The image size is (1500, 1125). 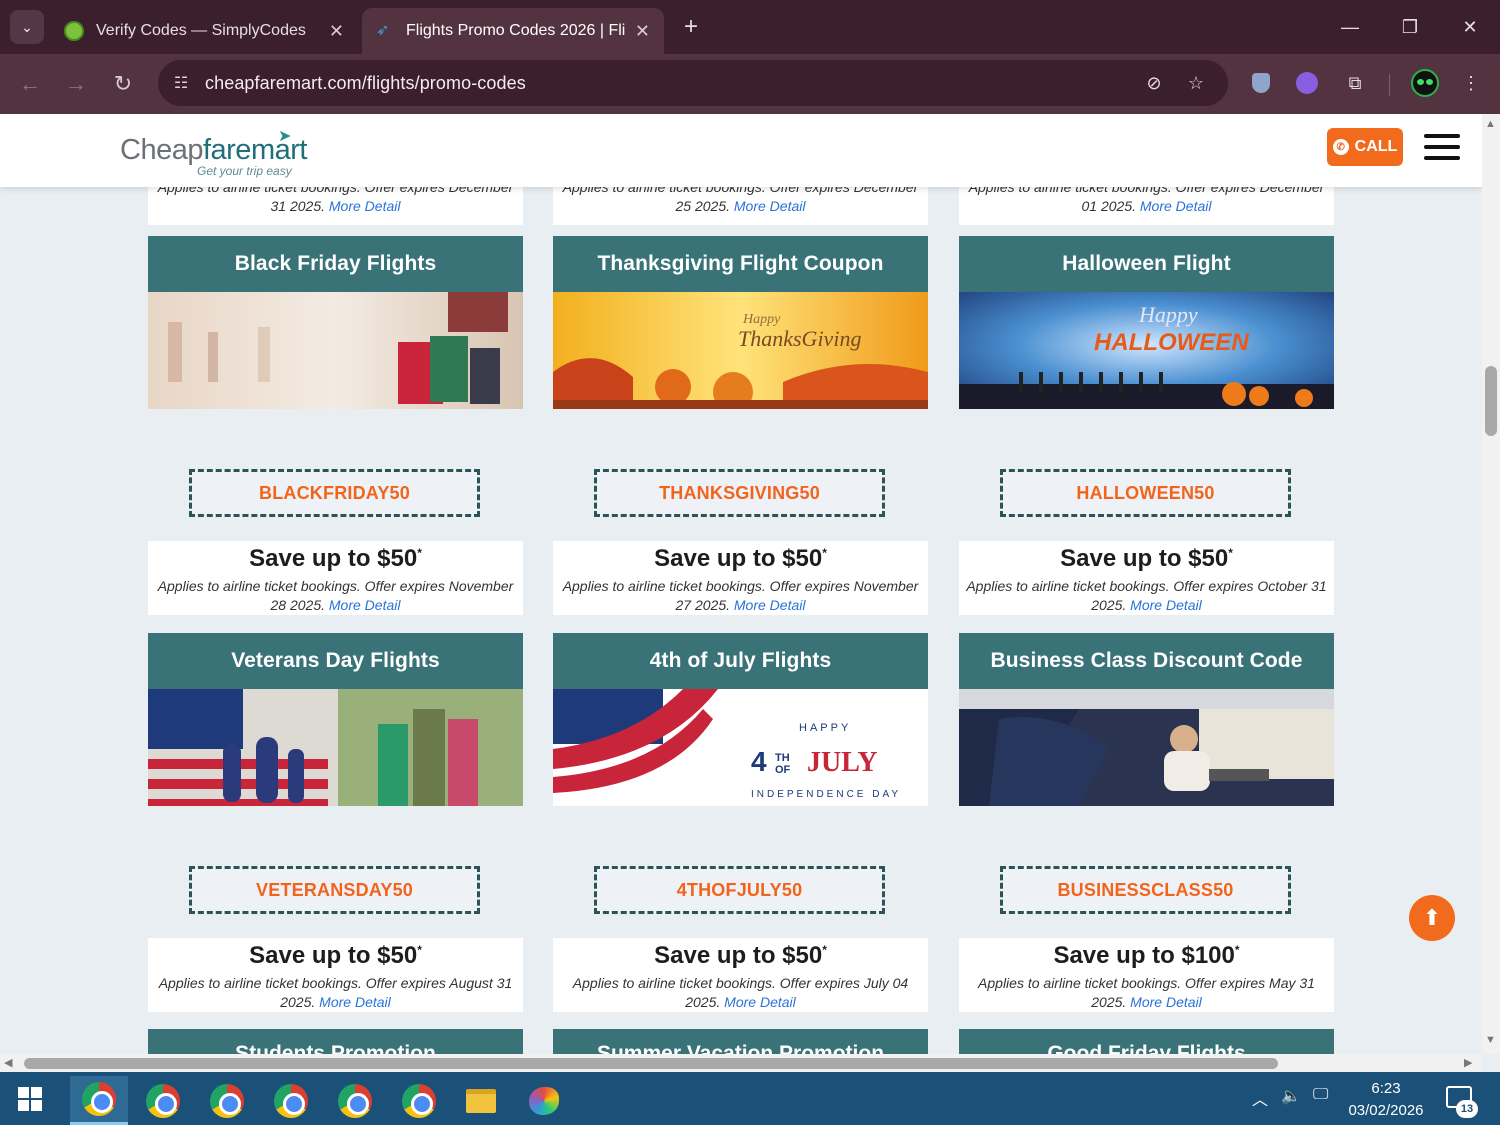 What do you see at coordinates (1307, 83) in the screenshot?
I see `purple-extension-icon` at bounding box center [1307, 83].